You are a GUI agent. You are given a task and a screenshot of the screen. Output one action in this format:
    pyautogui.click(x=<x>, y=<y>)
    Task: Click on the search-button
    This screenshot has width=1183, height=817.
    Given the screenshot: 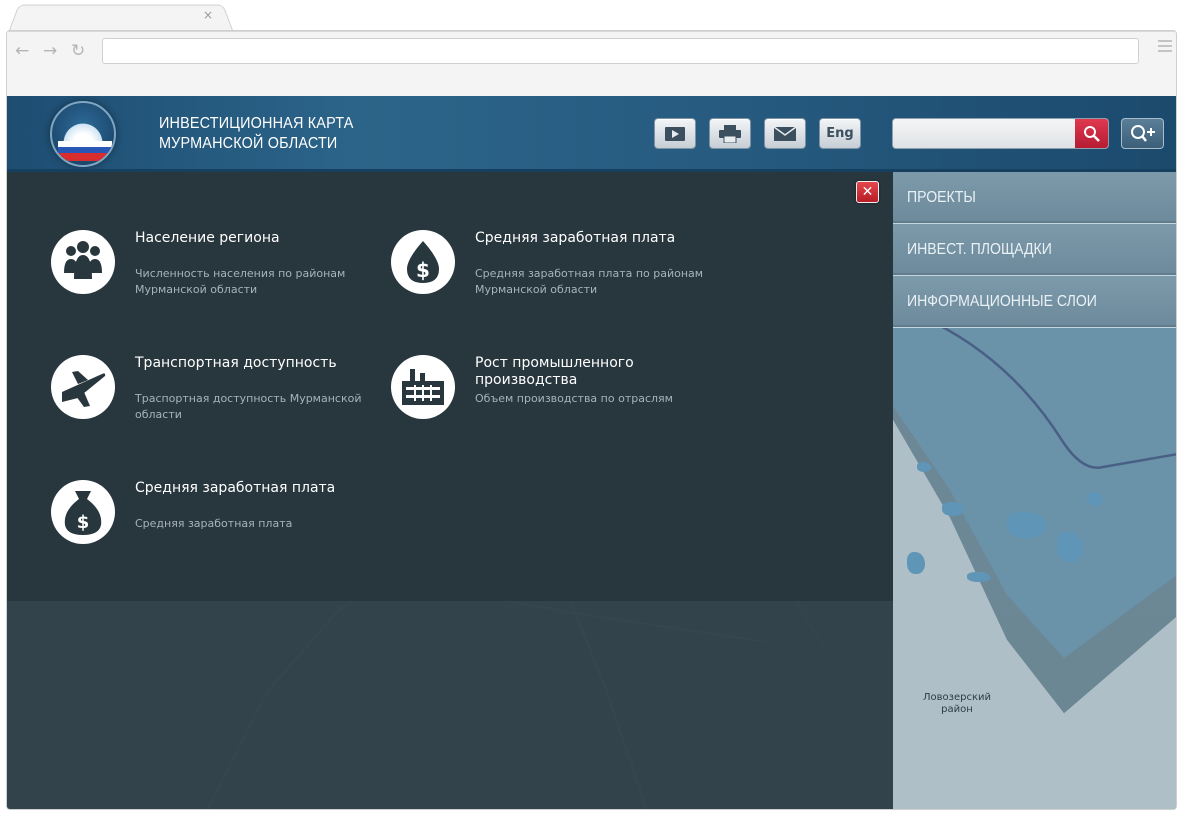 What is the action you would take?
    pyautogui.click(x=1091, y=133)
    